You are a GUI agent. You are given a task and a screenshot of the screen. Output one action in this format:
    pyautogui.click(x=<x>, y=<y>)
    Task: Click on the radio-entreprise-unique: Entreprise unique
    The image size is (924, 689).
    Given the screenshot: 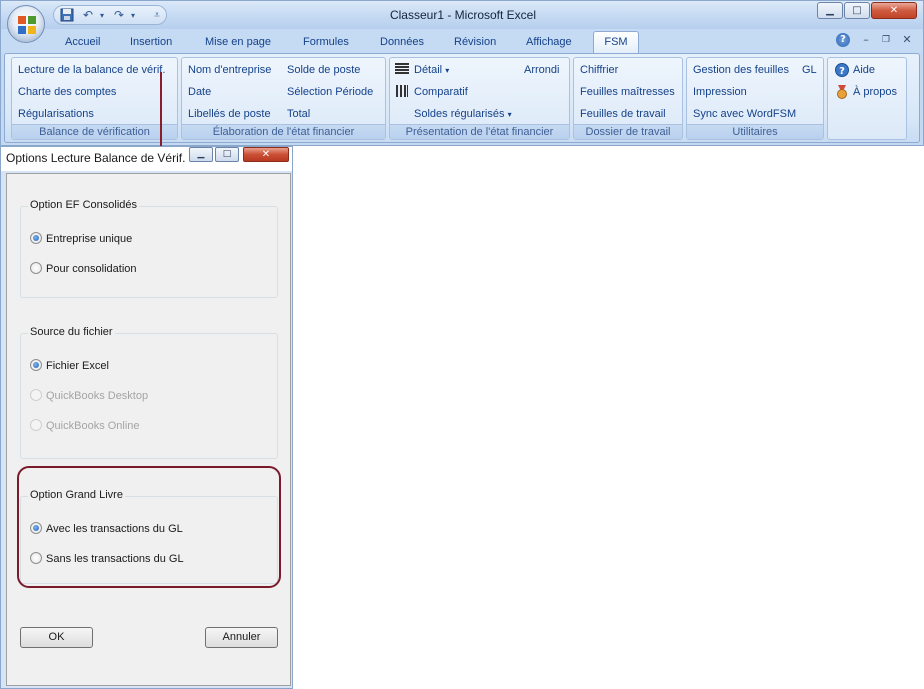 What is the action you would take?
    pyautogui.click(x=81, y=238)
    